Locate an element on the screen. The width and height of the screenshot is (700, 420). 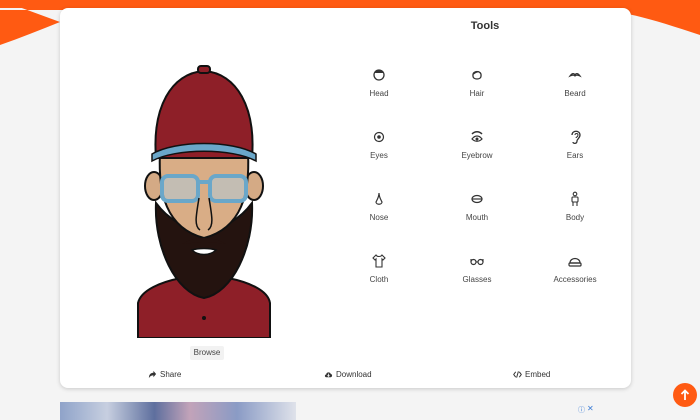
nose-icon is located at coordinates (379, 198).